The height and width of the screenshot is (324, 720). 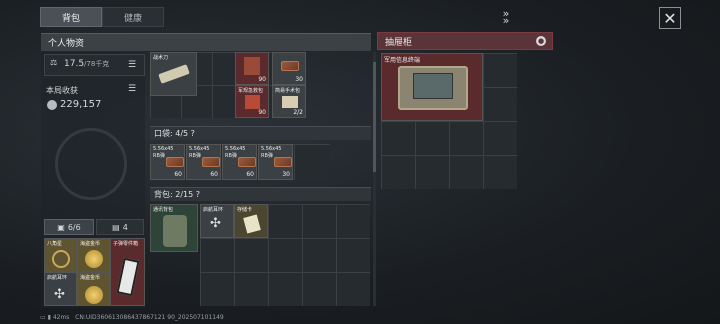 I want to click on item-name: 军用信息终端, so click(x=402, y=60).